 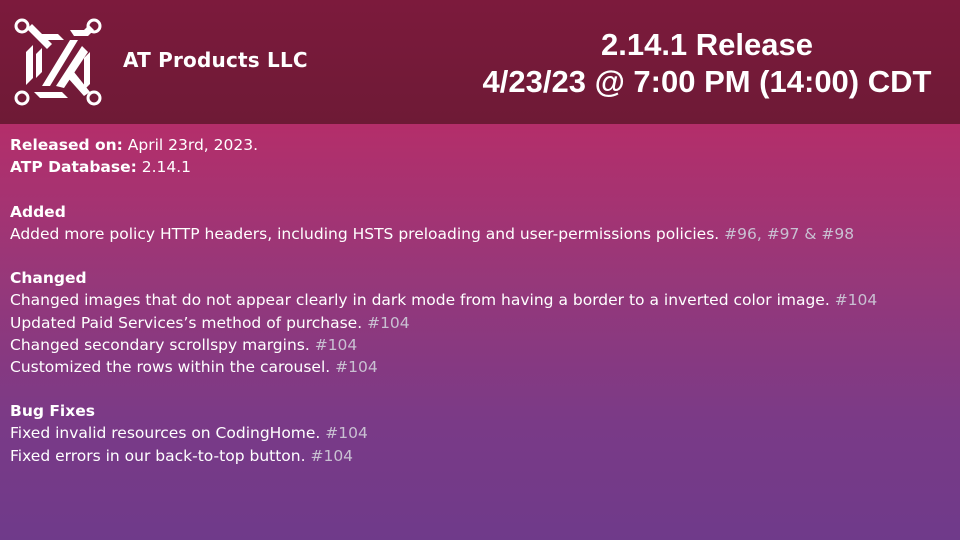 What do you see at coordinates (162, 344) in the screenshot?
I see `item-text: Changed secondary scrollspy margins.` at bounding box center [162, 344].